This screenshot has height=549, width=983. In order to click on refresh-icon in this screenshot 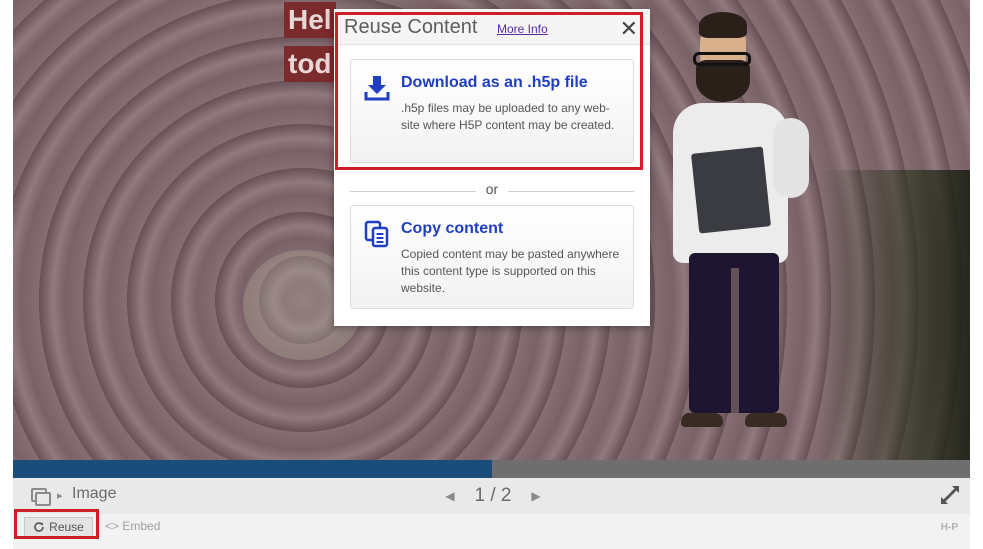, I will do `click(39, 527)`.